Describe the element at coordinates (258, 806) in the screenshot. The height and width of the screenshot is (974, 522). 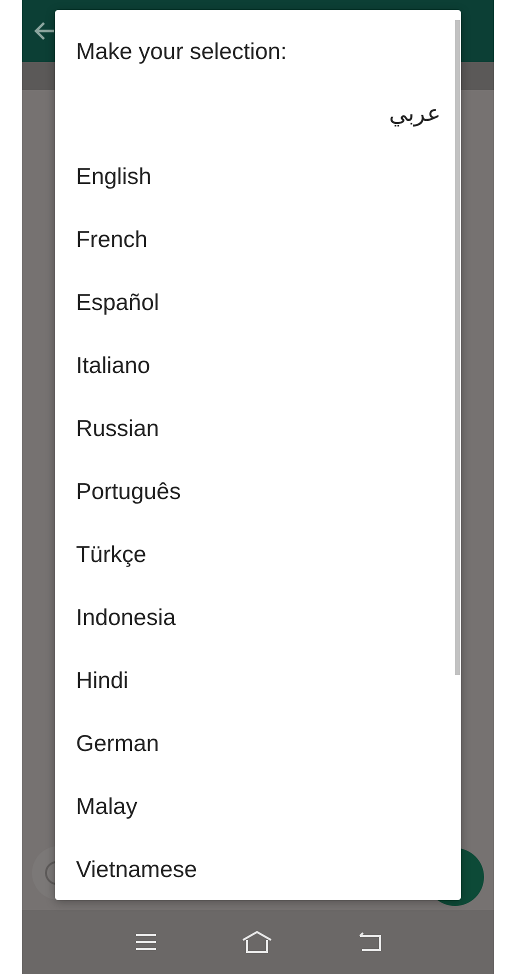
I see `language-option: Malay` at that location.